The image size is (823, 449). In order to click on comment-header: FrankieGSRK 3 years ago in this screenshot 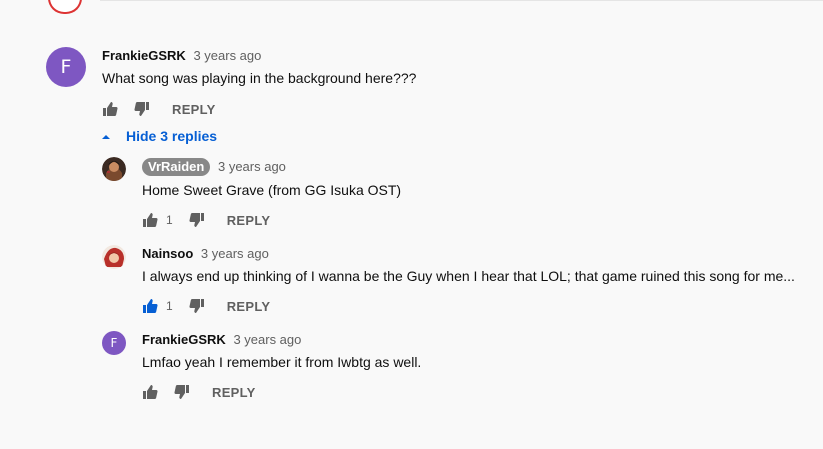, I will do `click(181, 56)`.